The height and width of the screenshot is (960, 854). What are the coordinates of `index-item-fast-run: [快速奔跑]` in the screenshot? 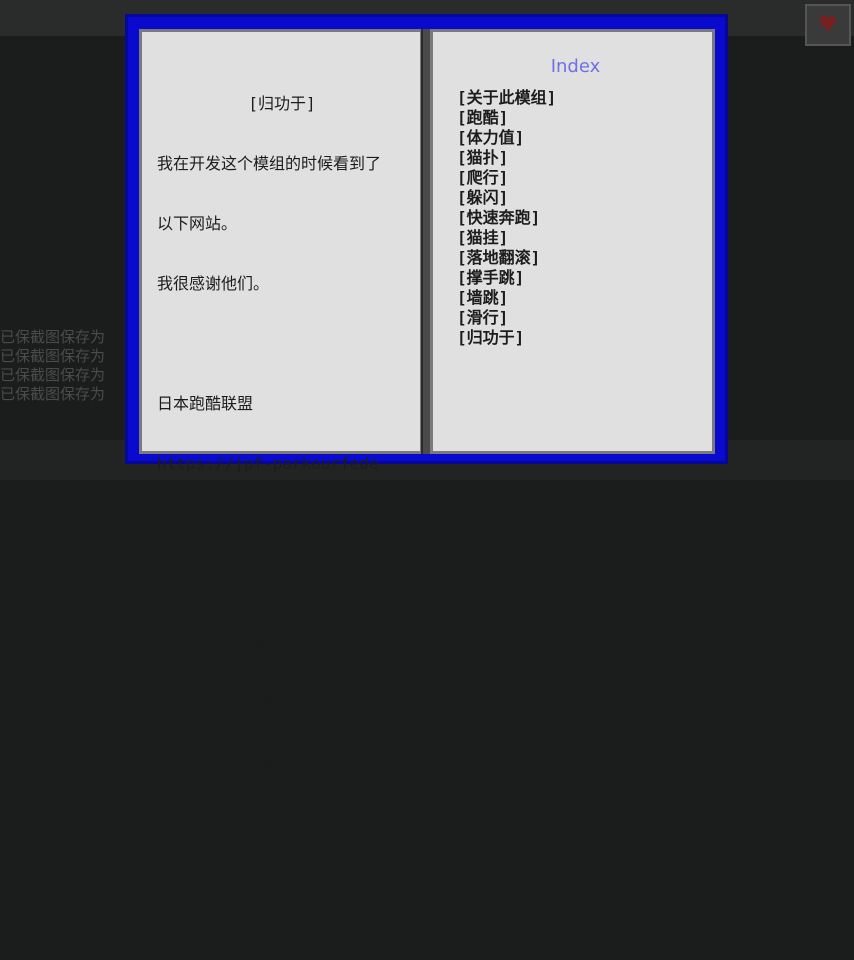 It's located at (577, 218).